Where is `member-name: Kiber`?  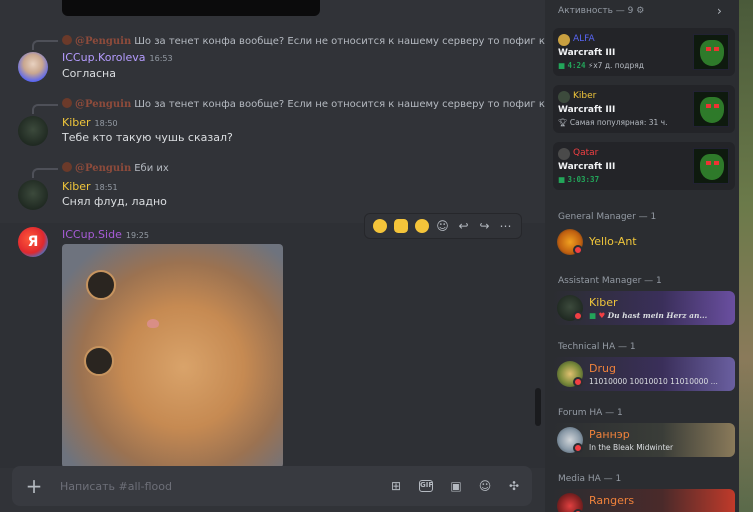
member-name: Kiber is located at coordinates (603, 302).